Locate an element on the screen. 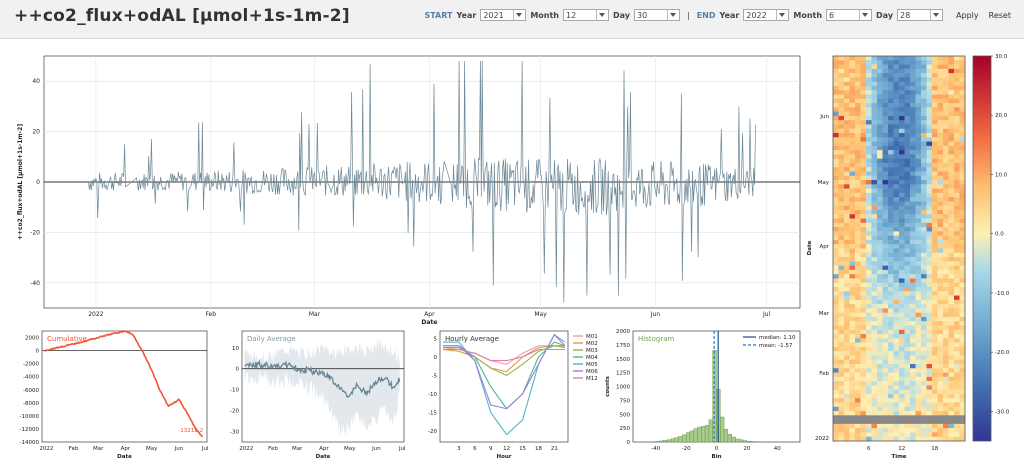  plot-frame is located at coordinates (124, 386).